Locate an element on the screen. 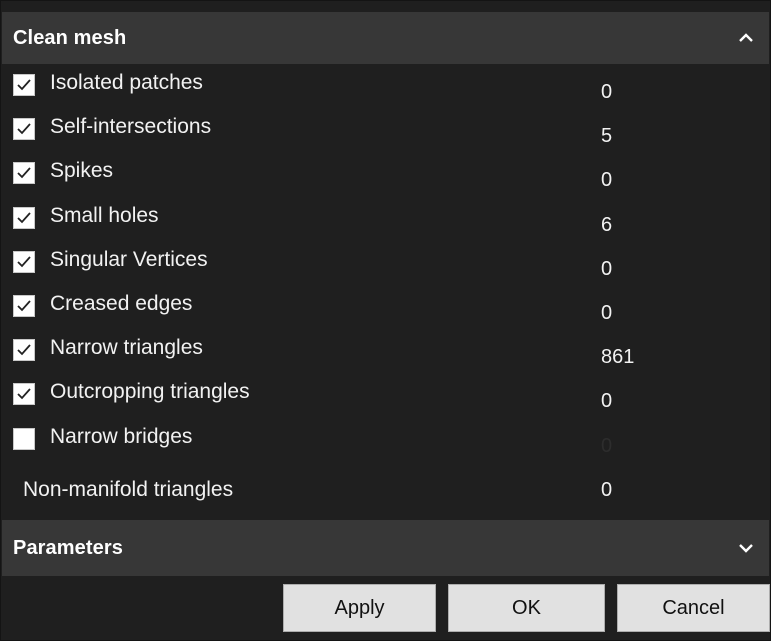  list-item-narrow-triangles: Narrow triangles 861 is located at coordinates (385, 351).